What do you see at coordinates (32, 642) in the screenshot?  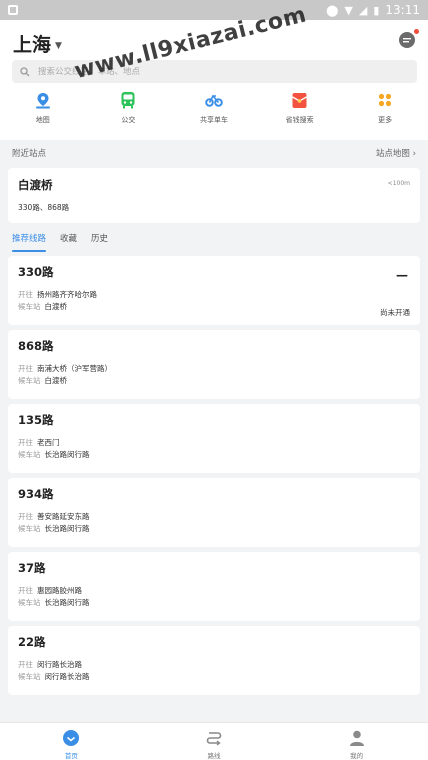 I see `route-name: 22路` at bounding box center [32, 642].